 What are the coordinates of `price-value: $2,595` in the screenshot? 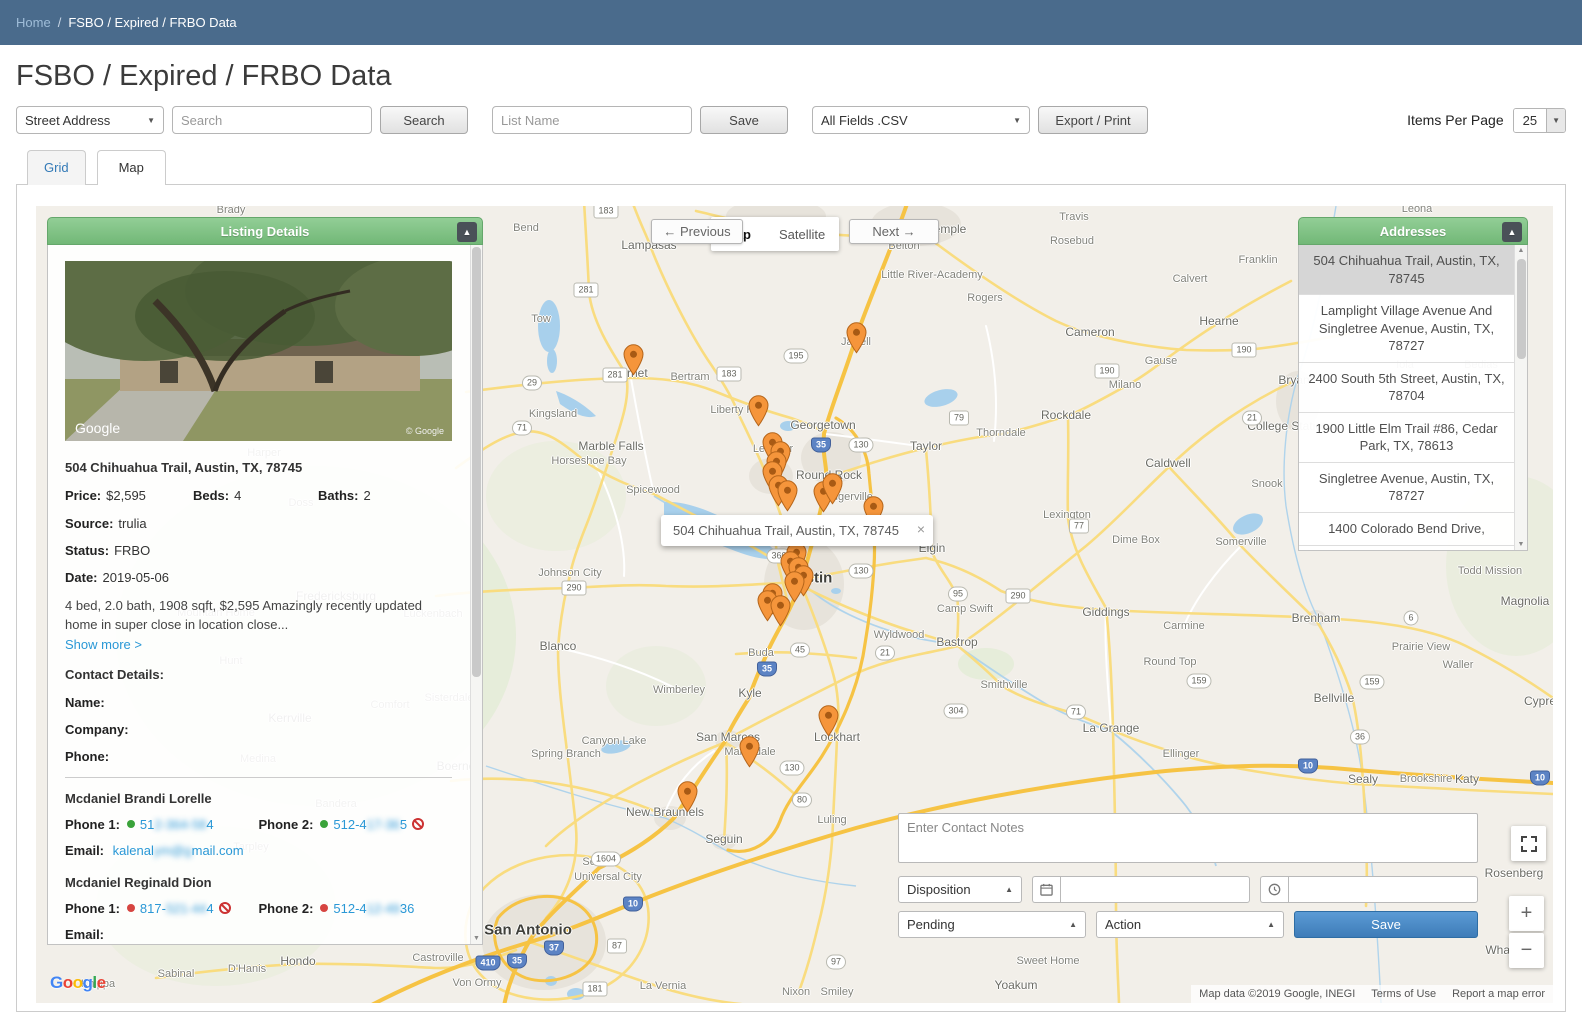 It's located at (126, 495).